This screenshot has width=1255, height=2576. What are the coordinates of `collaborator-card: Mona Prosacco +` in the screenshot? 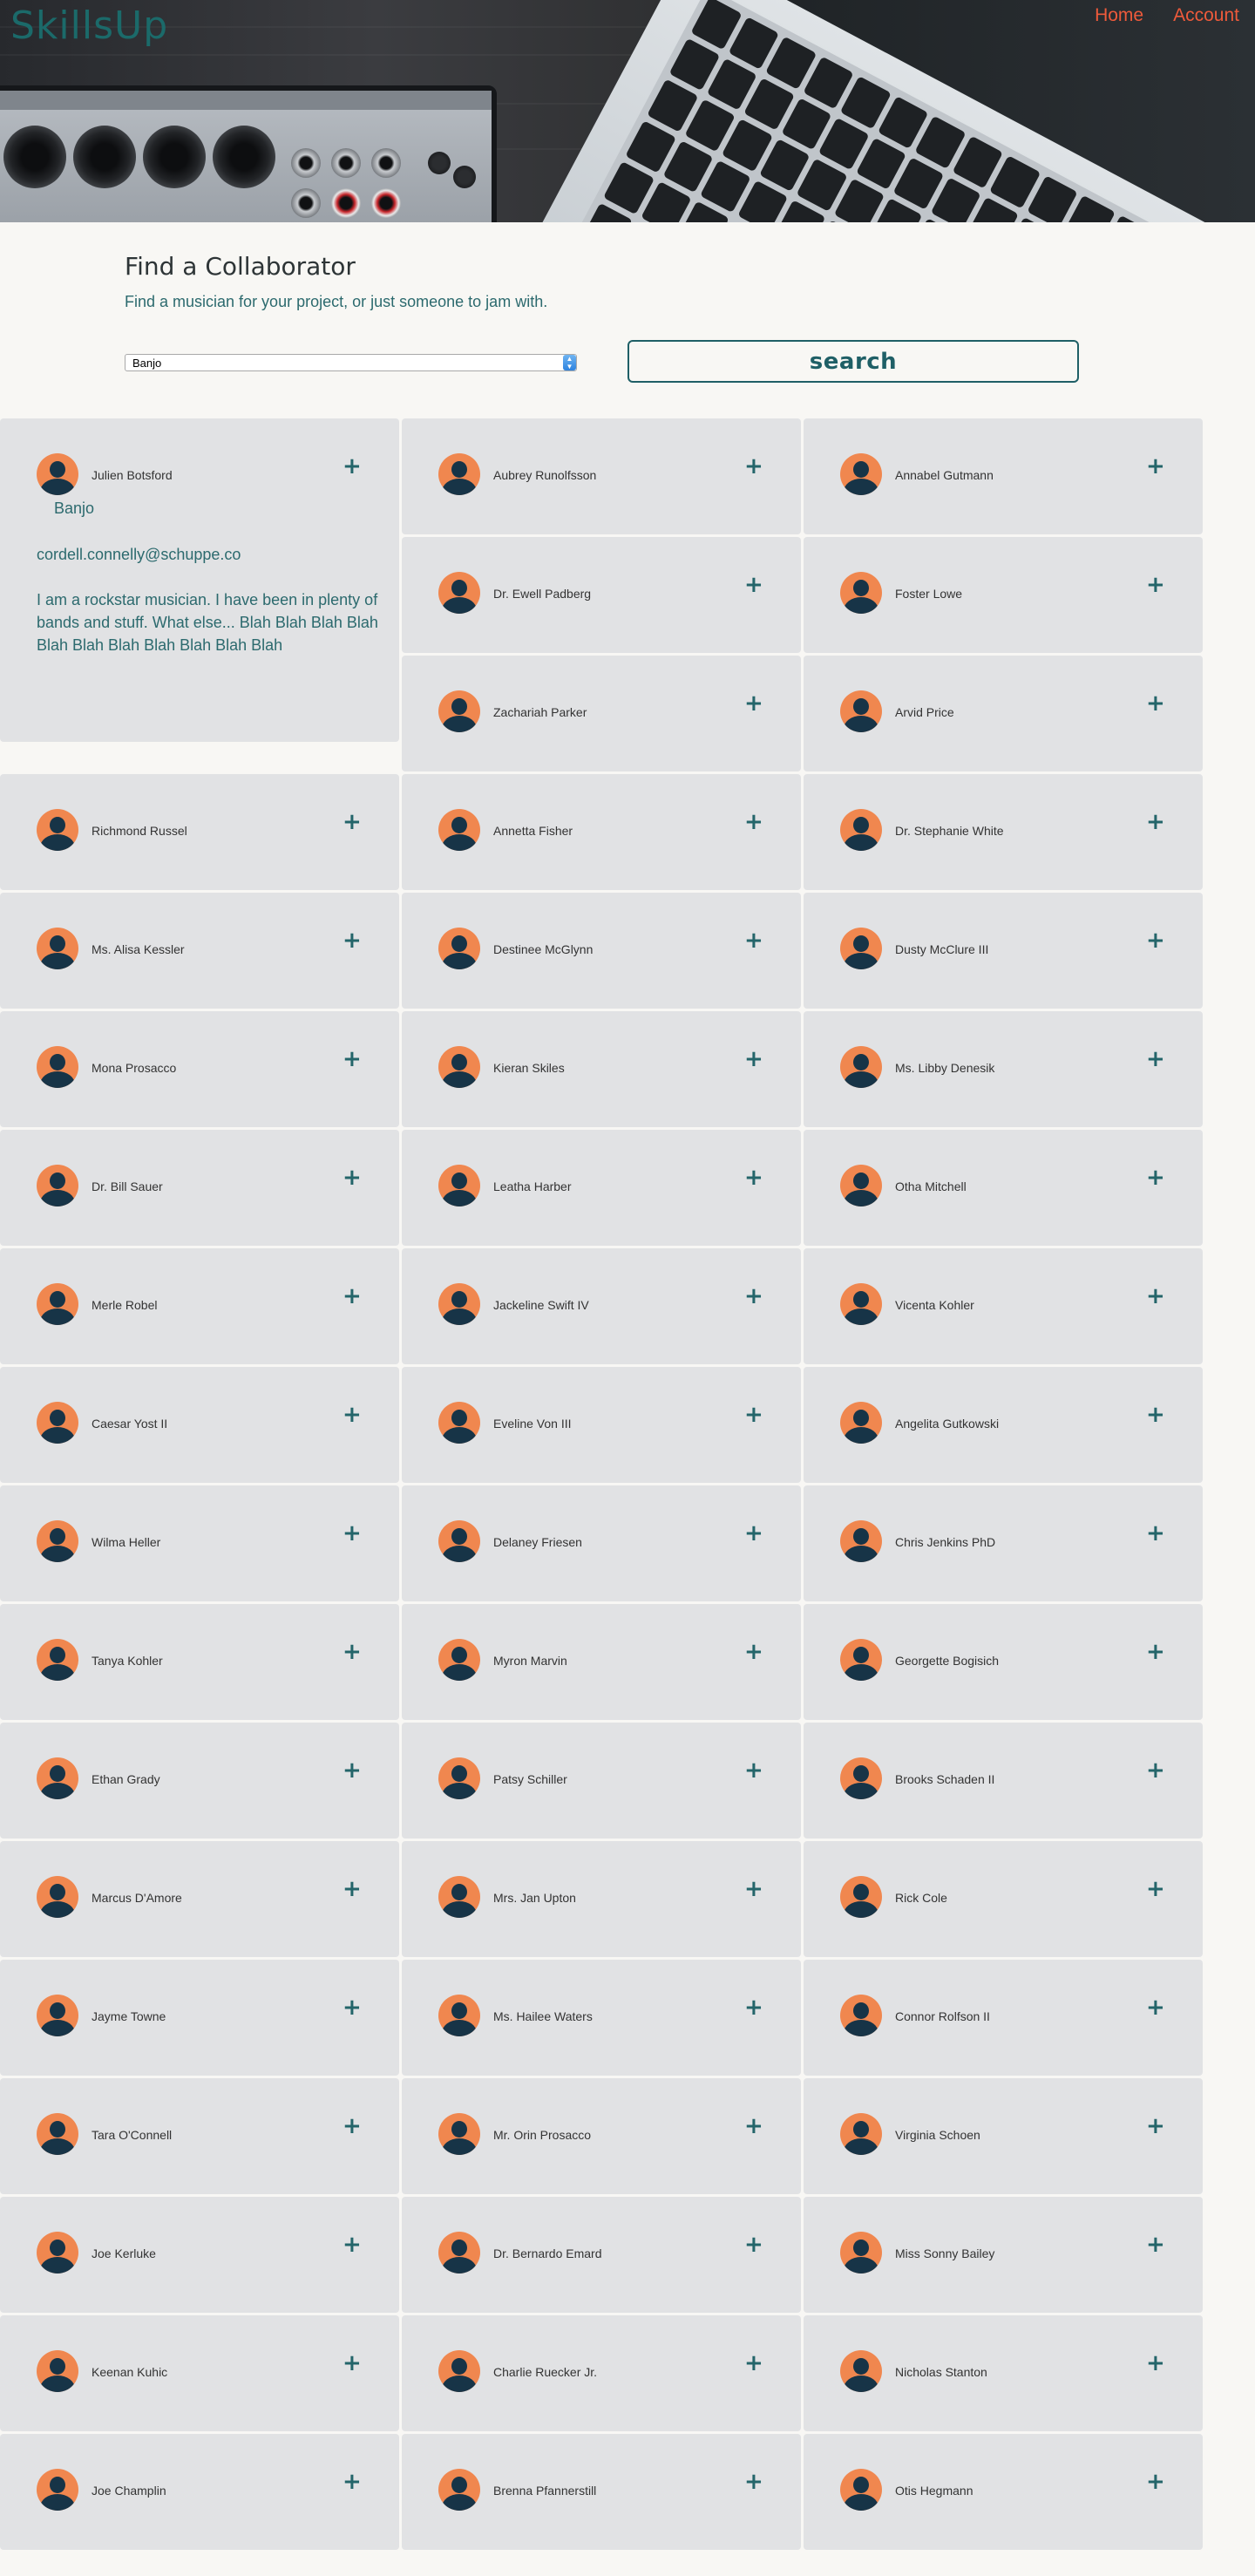 It's located at (199, 1069).